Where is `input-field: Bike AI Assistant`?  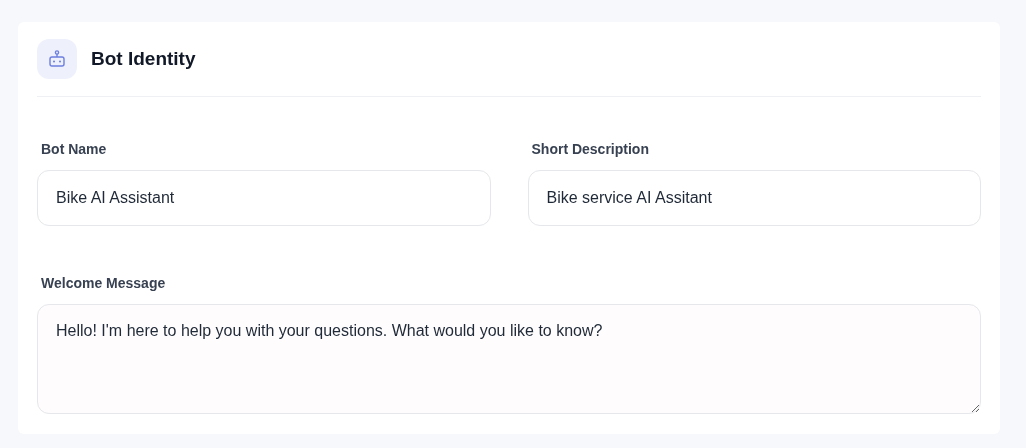 input-field: Bike AI Assistant is located at coordinates (264, 198).